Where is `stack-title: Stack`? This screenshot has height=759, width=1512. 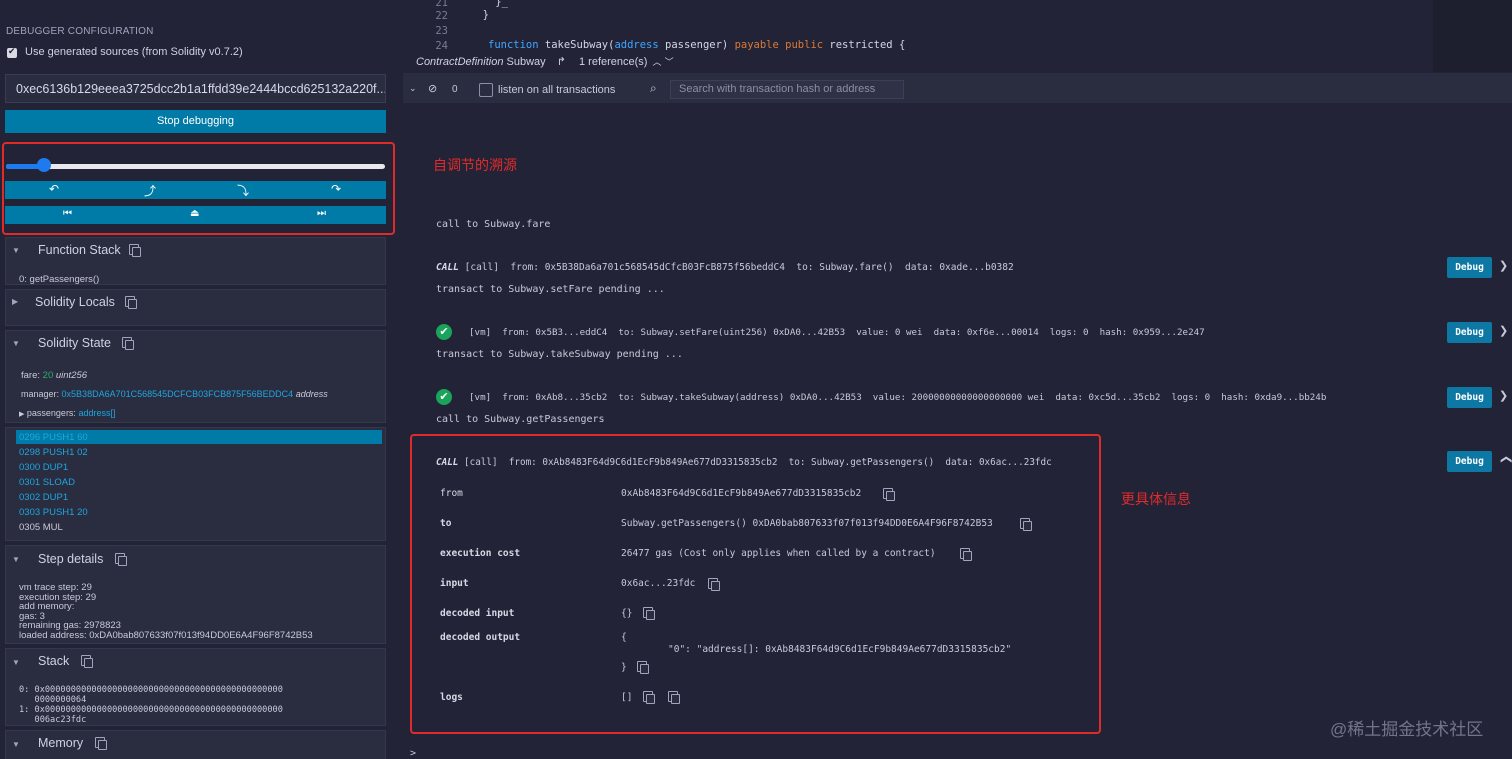
stack-title: Stack is located at coordinates (53, 661).